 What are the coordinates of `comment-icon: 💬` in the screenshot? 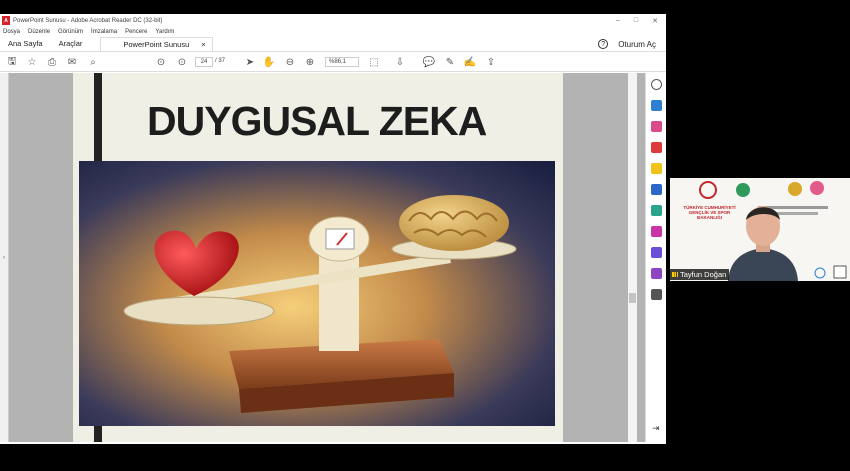 It's located at (429, 62).